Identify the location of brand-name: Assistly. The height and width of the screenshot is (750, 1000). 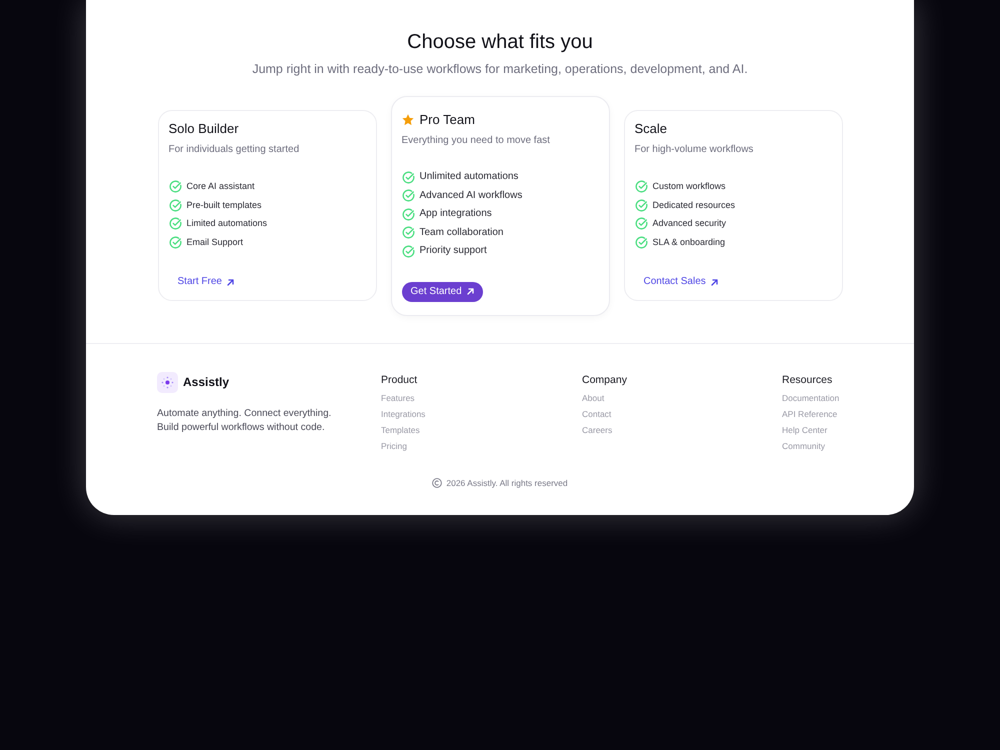
(206, 382).